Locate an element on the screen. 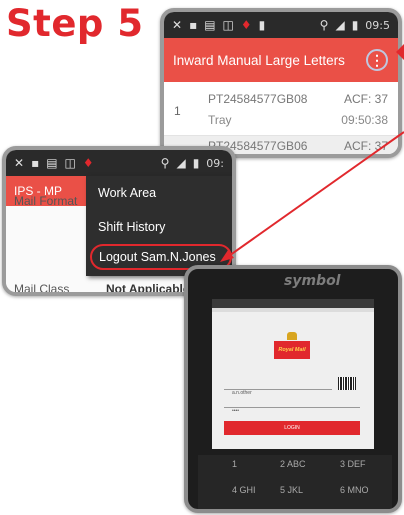  arrow-head-logout is located at coordinates (227, 256).